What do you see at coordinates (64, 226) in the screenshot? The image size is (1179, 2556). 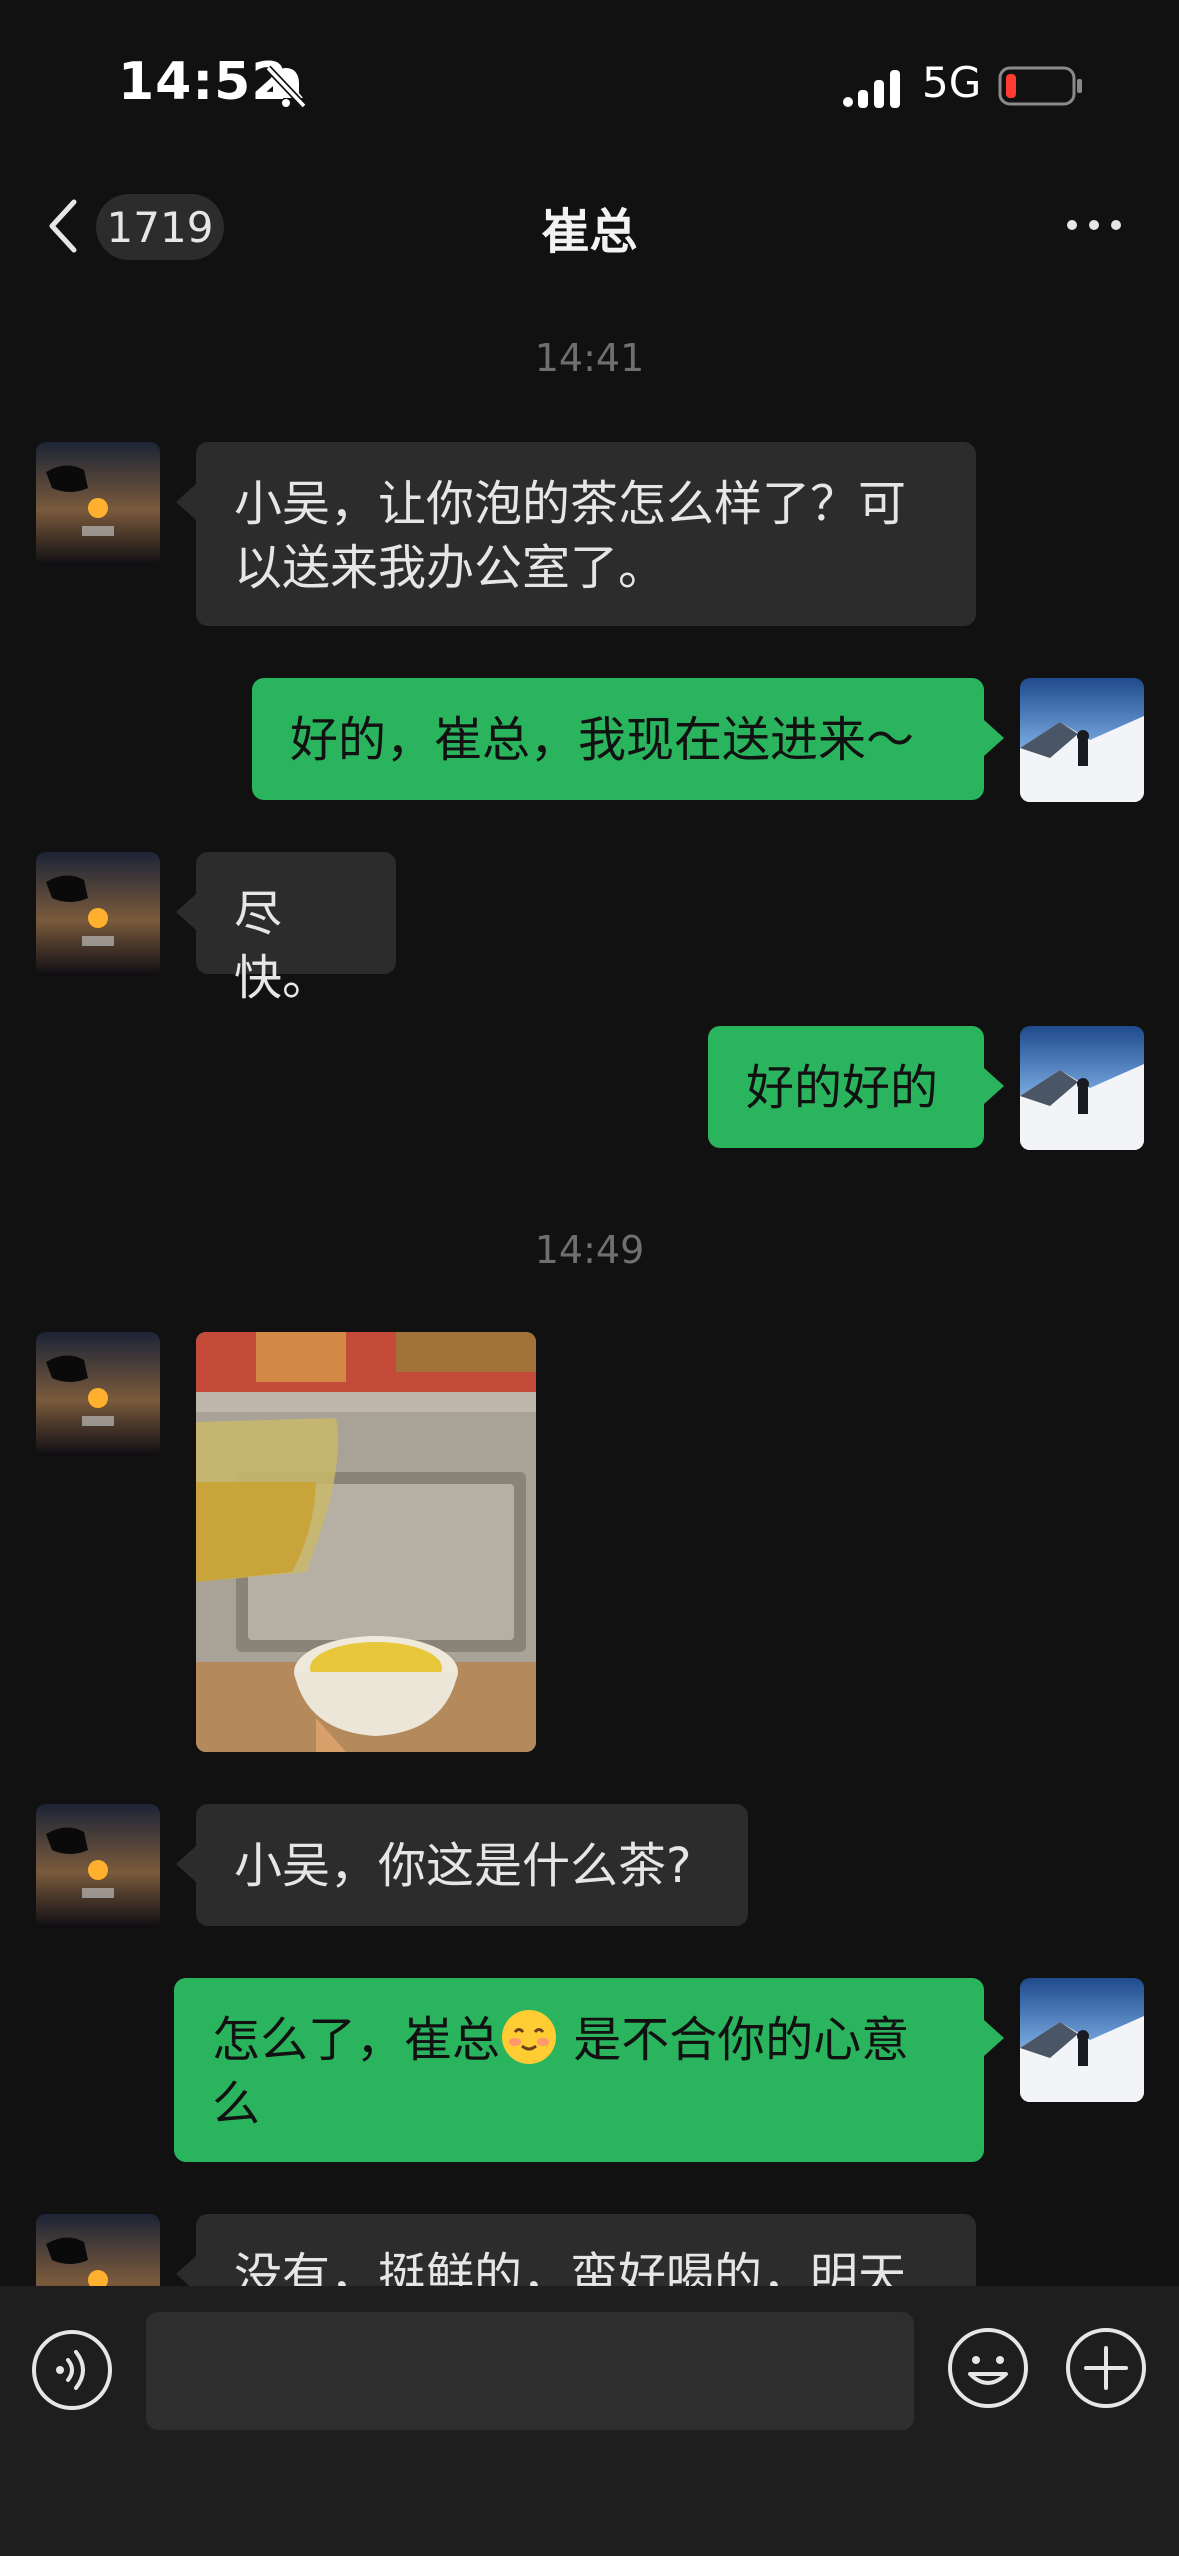 I see `back-chevron-icon` at bounding box center [64, 226].